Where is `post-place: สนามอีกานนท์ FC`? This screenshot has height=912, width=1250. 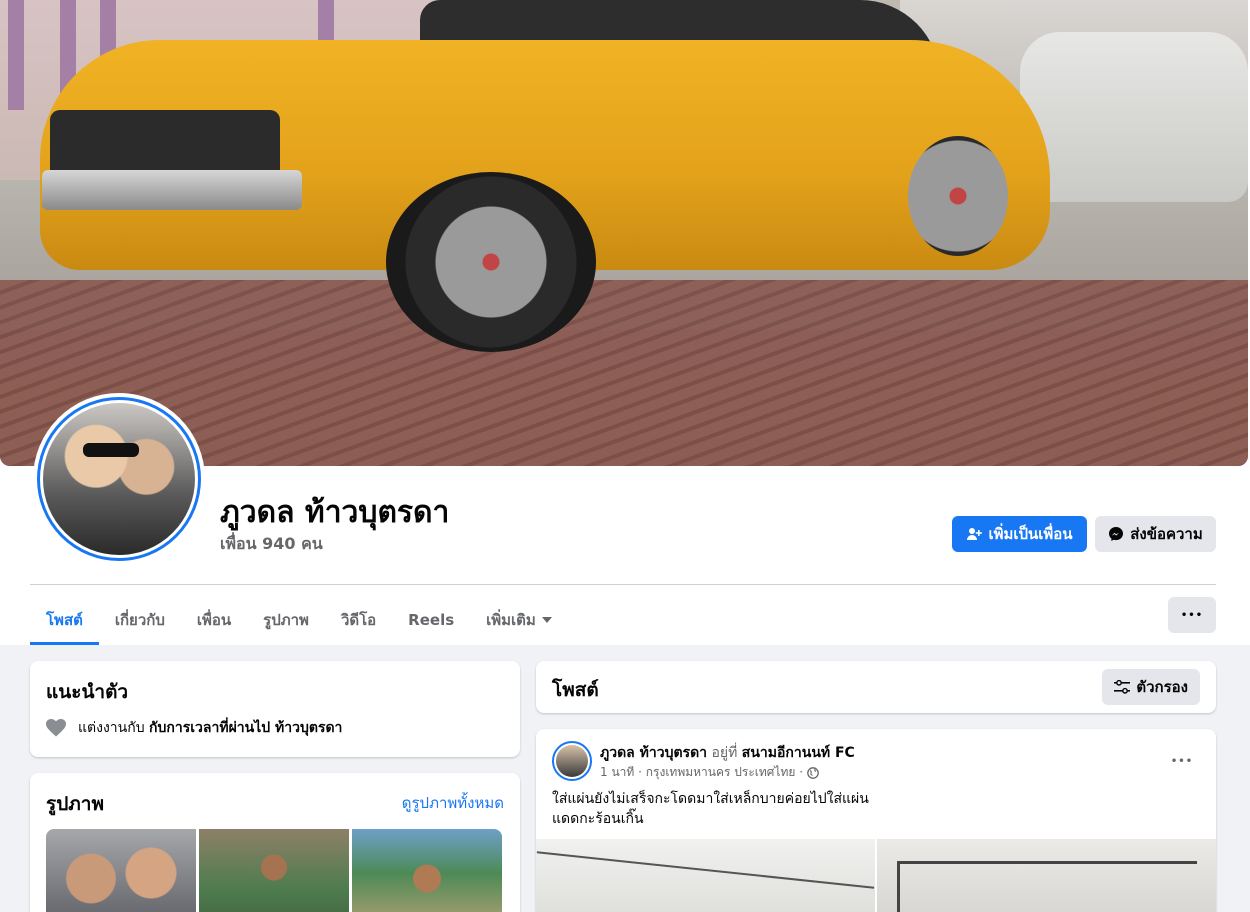
post-place: สนามอีกานนท์ FC is located at coordinates (798, 753).